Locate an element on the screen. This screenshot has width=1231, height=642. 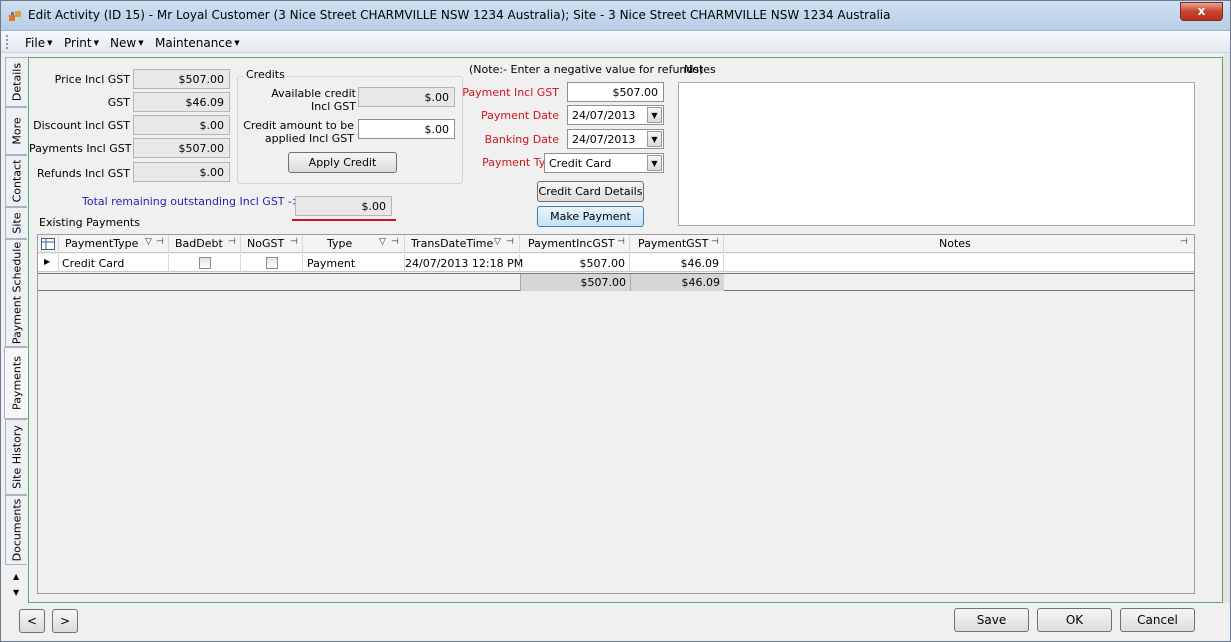
tab-contact: Contact is located at coordinates (16, 181).